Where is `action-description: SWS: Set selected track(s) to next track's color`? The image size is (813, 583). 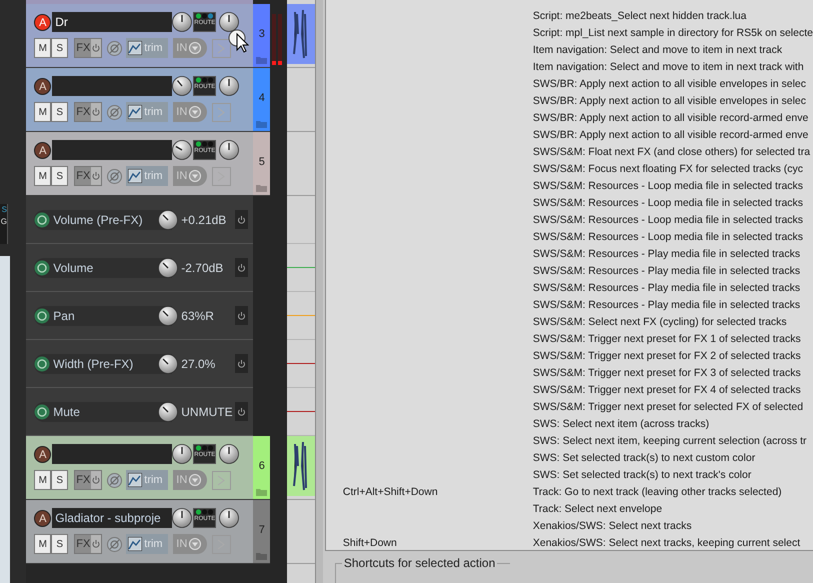
action-description: SWS: Set selected track(s) to next track's color is located at coordinates (642, 476).